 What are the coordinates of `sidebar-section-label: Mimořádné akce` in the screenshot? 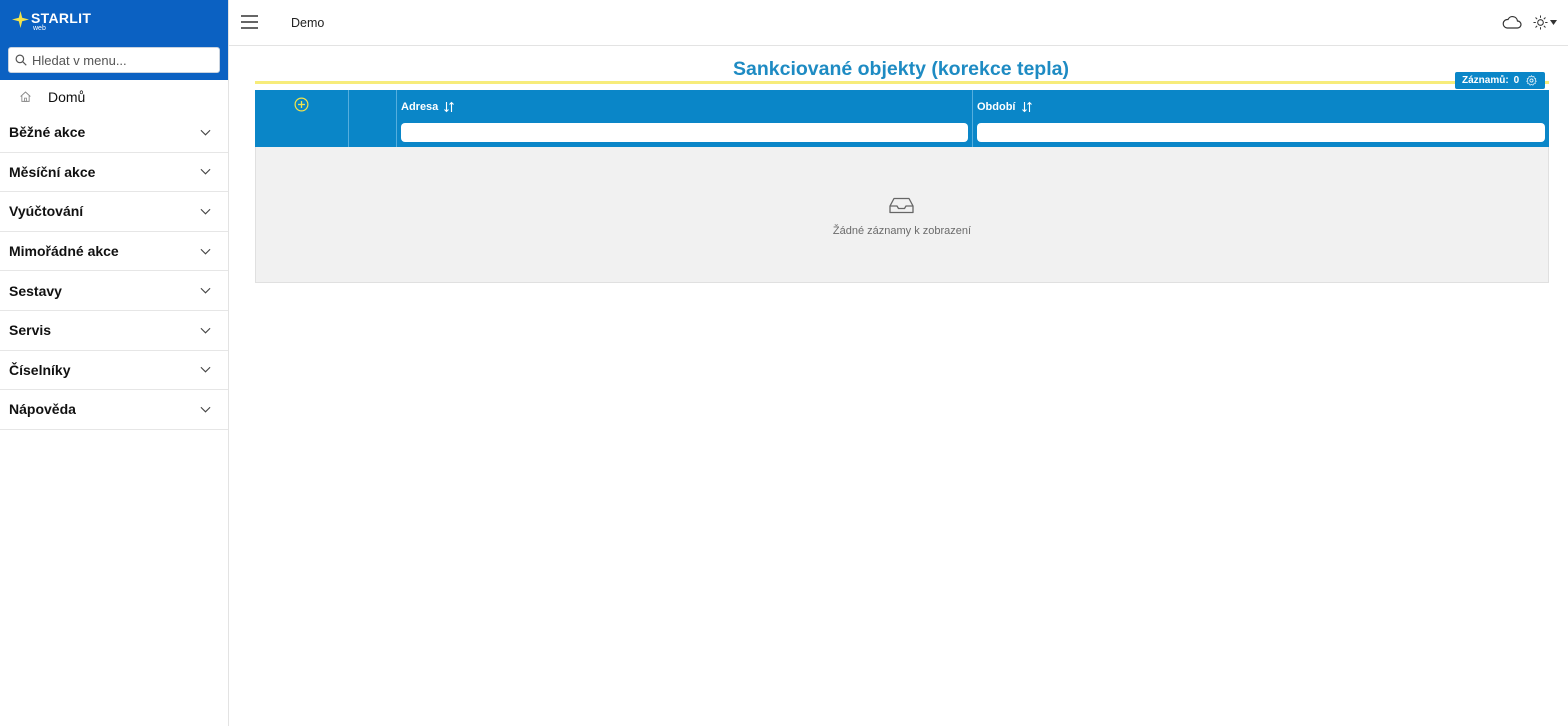 It's located at (64, 251).